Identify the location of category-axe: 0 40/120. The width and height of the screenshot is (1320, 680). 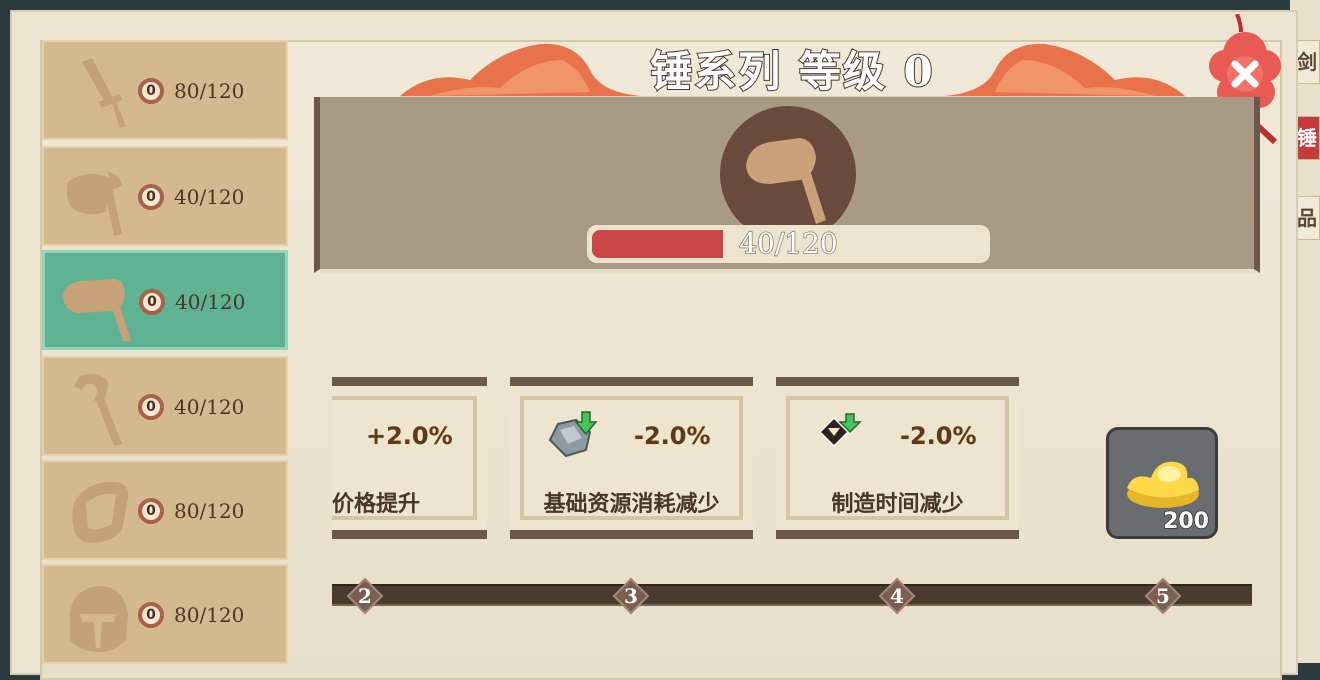
(165, 196).